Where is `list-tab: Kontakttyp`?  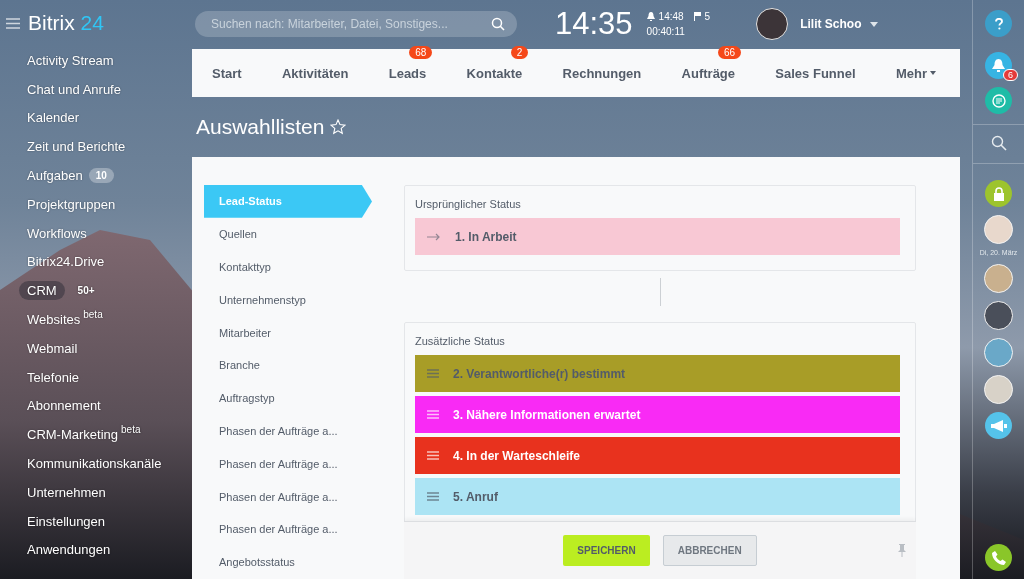 list-tab: Kontakttyp is located at coordinates (288, 267).